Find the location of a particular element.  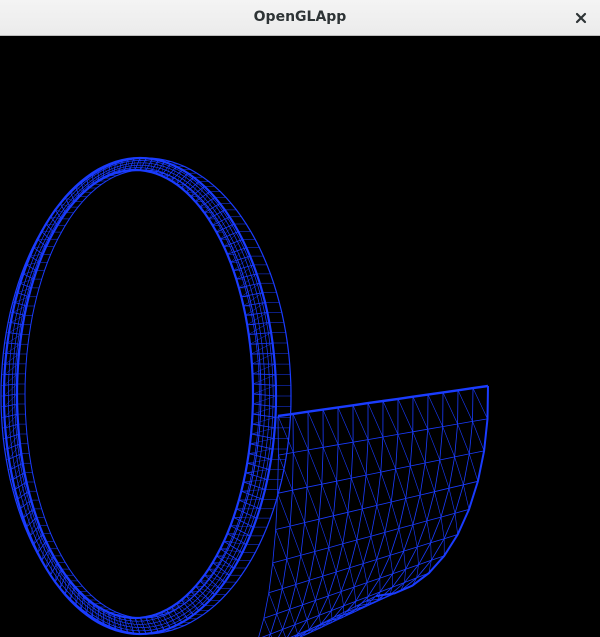

close-icon is located at coordinates (581, 18).